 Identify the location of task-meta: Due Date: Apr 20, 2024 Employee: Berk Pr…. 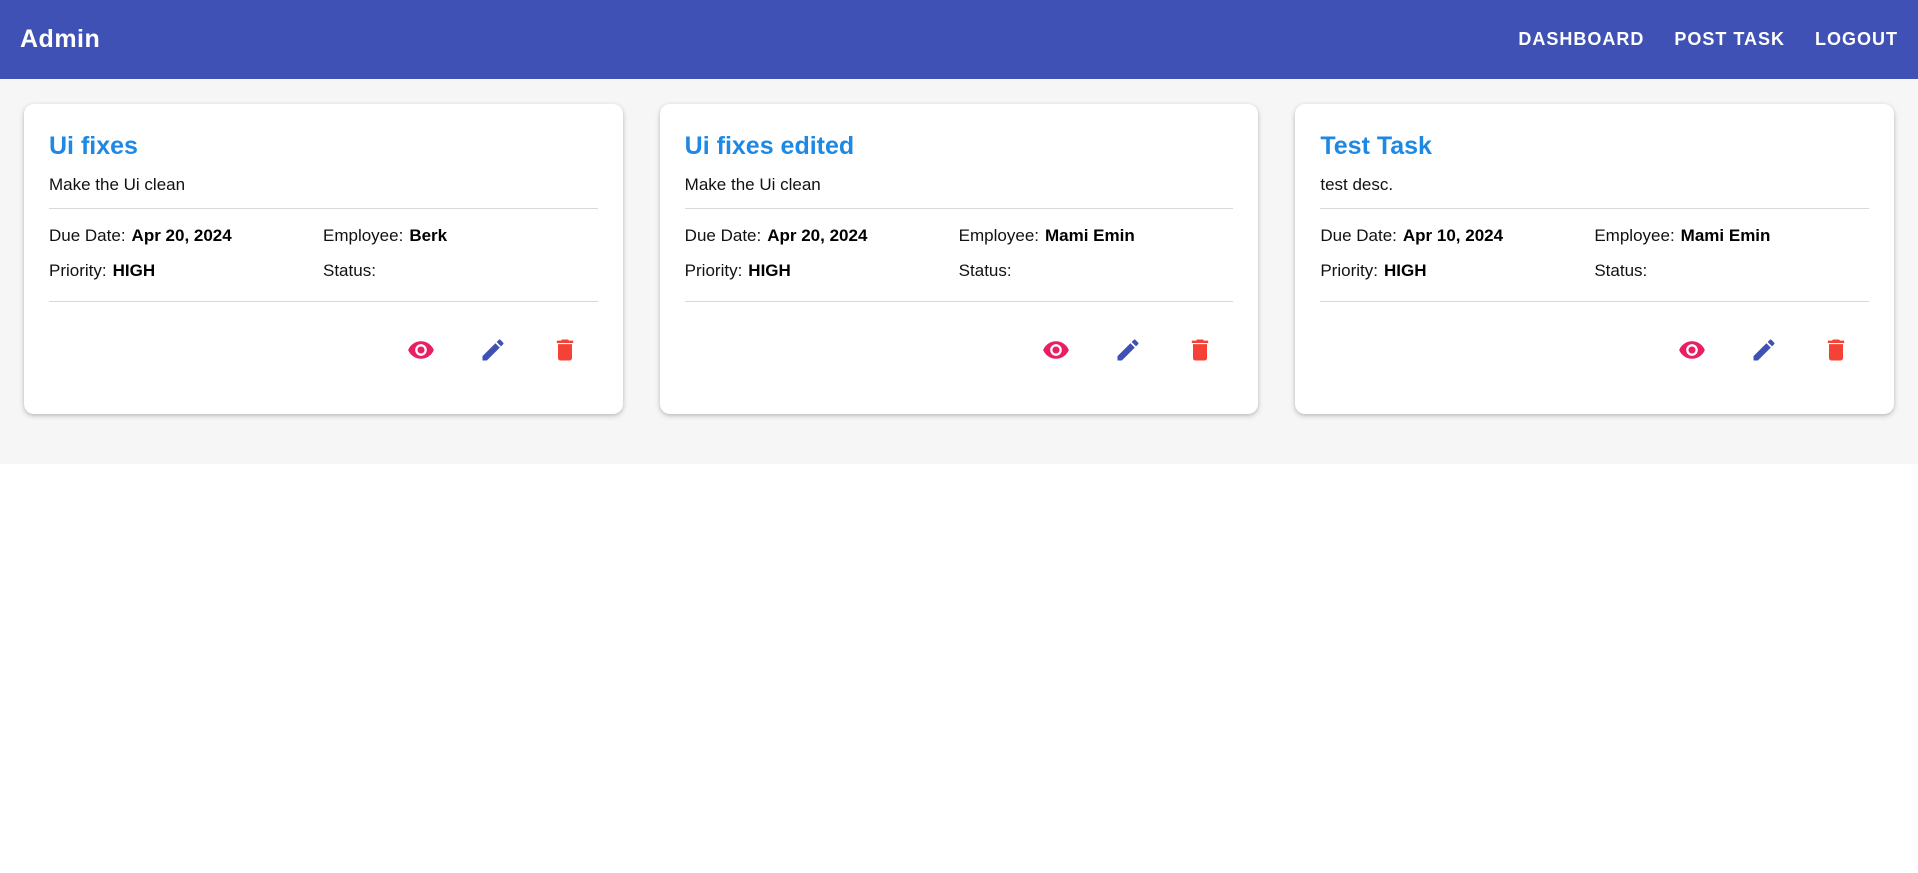
(323, 255).